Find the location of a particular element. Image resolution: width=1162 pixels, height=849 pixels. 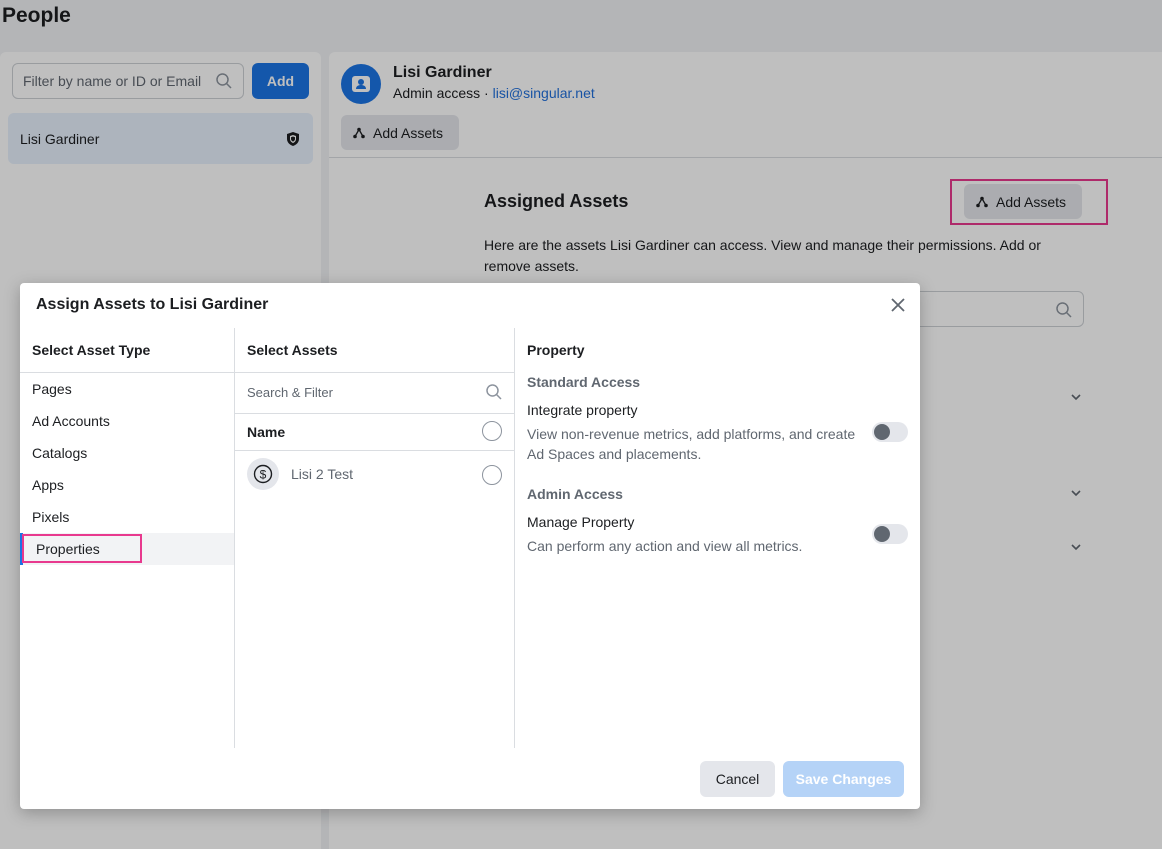

asset-type-apps: Apps is located at coordinates (127, 485).